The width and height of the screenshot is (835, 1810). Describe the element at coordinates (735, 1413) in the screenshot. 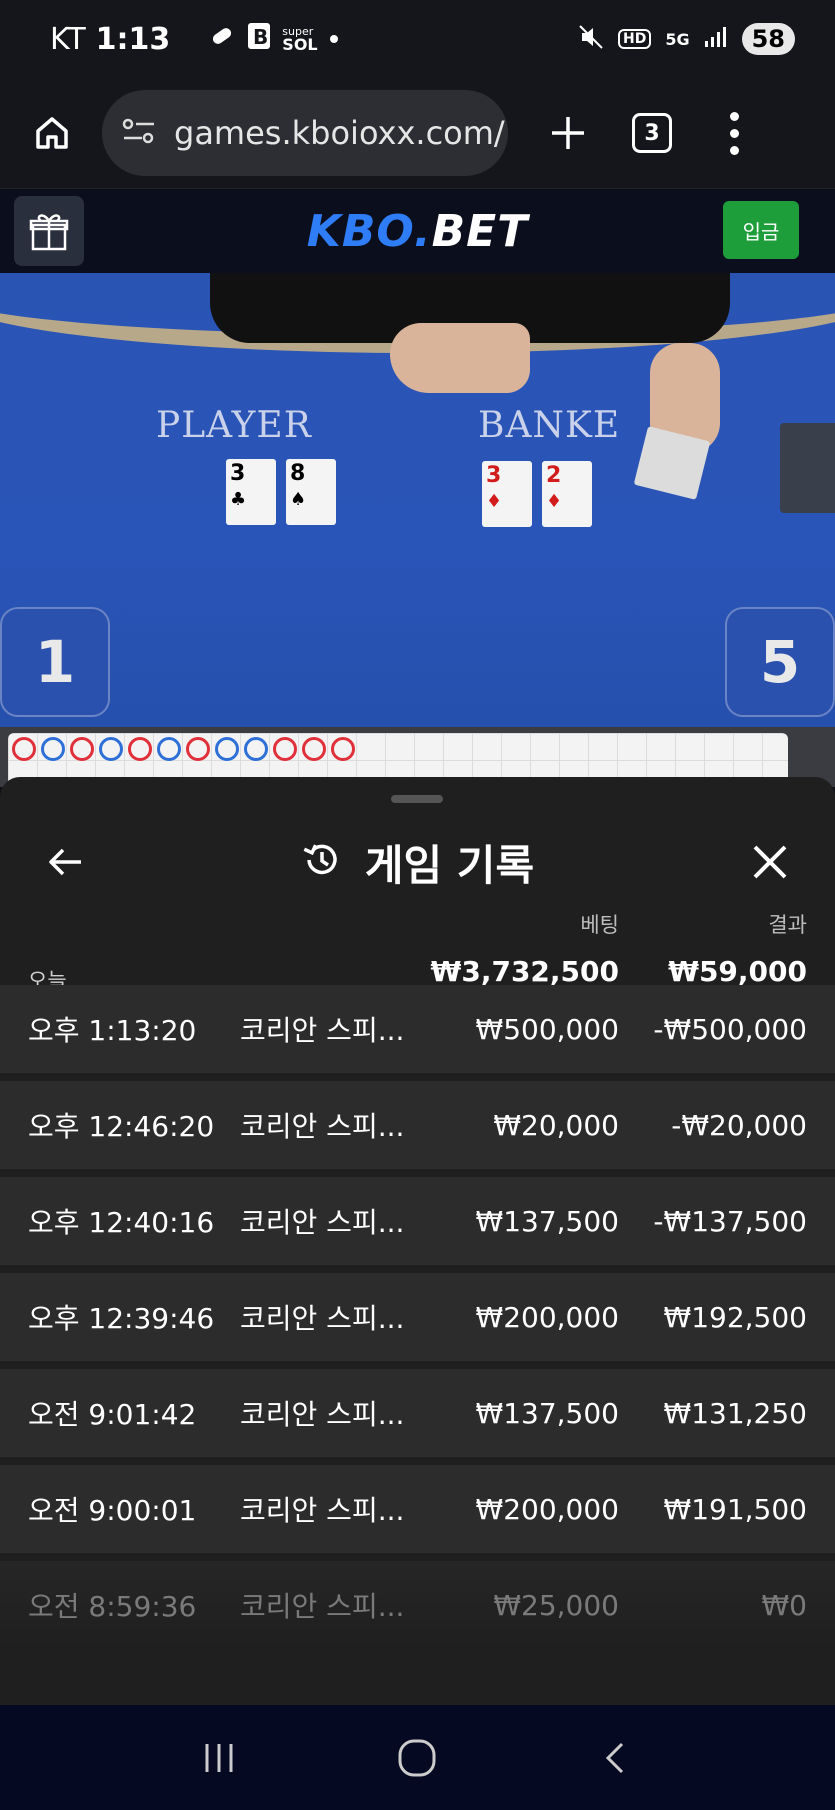

I see `row-result: ₩131,250` at that location.